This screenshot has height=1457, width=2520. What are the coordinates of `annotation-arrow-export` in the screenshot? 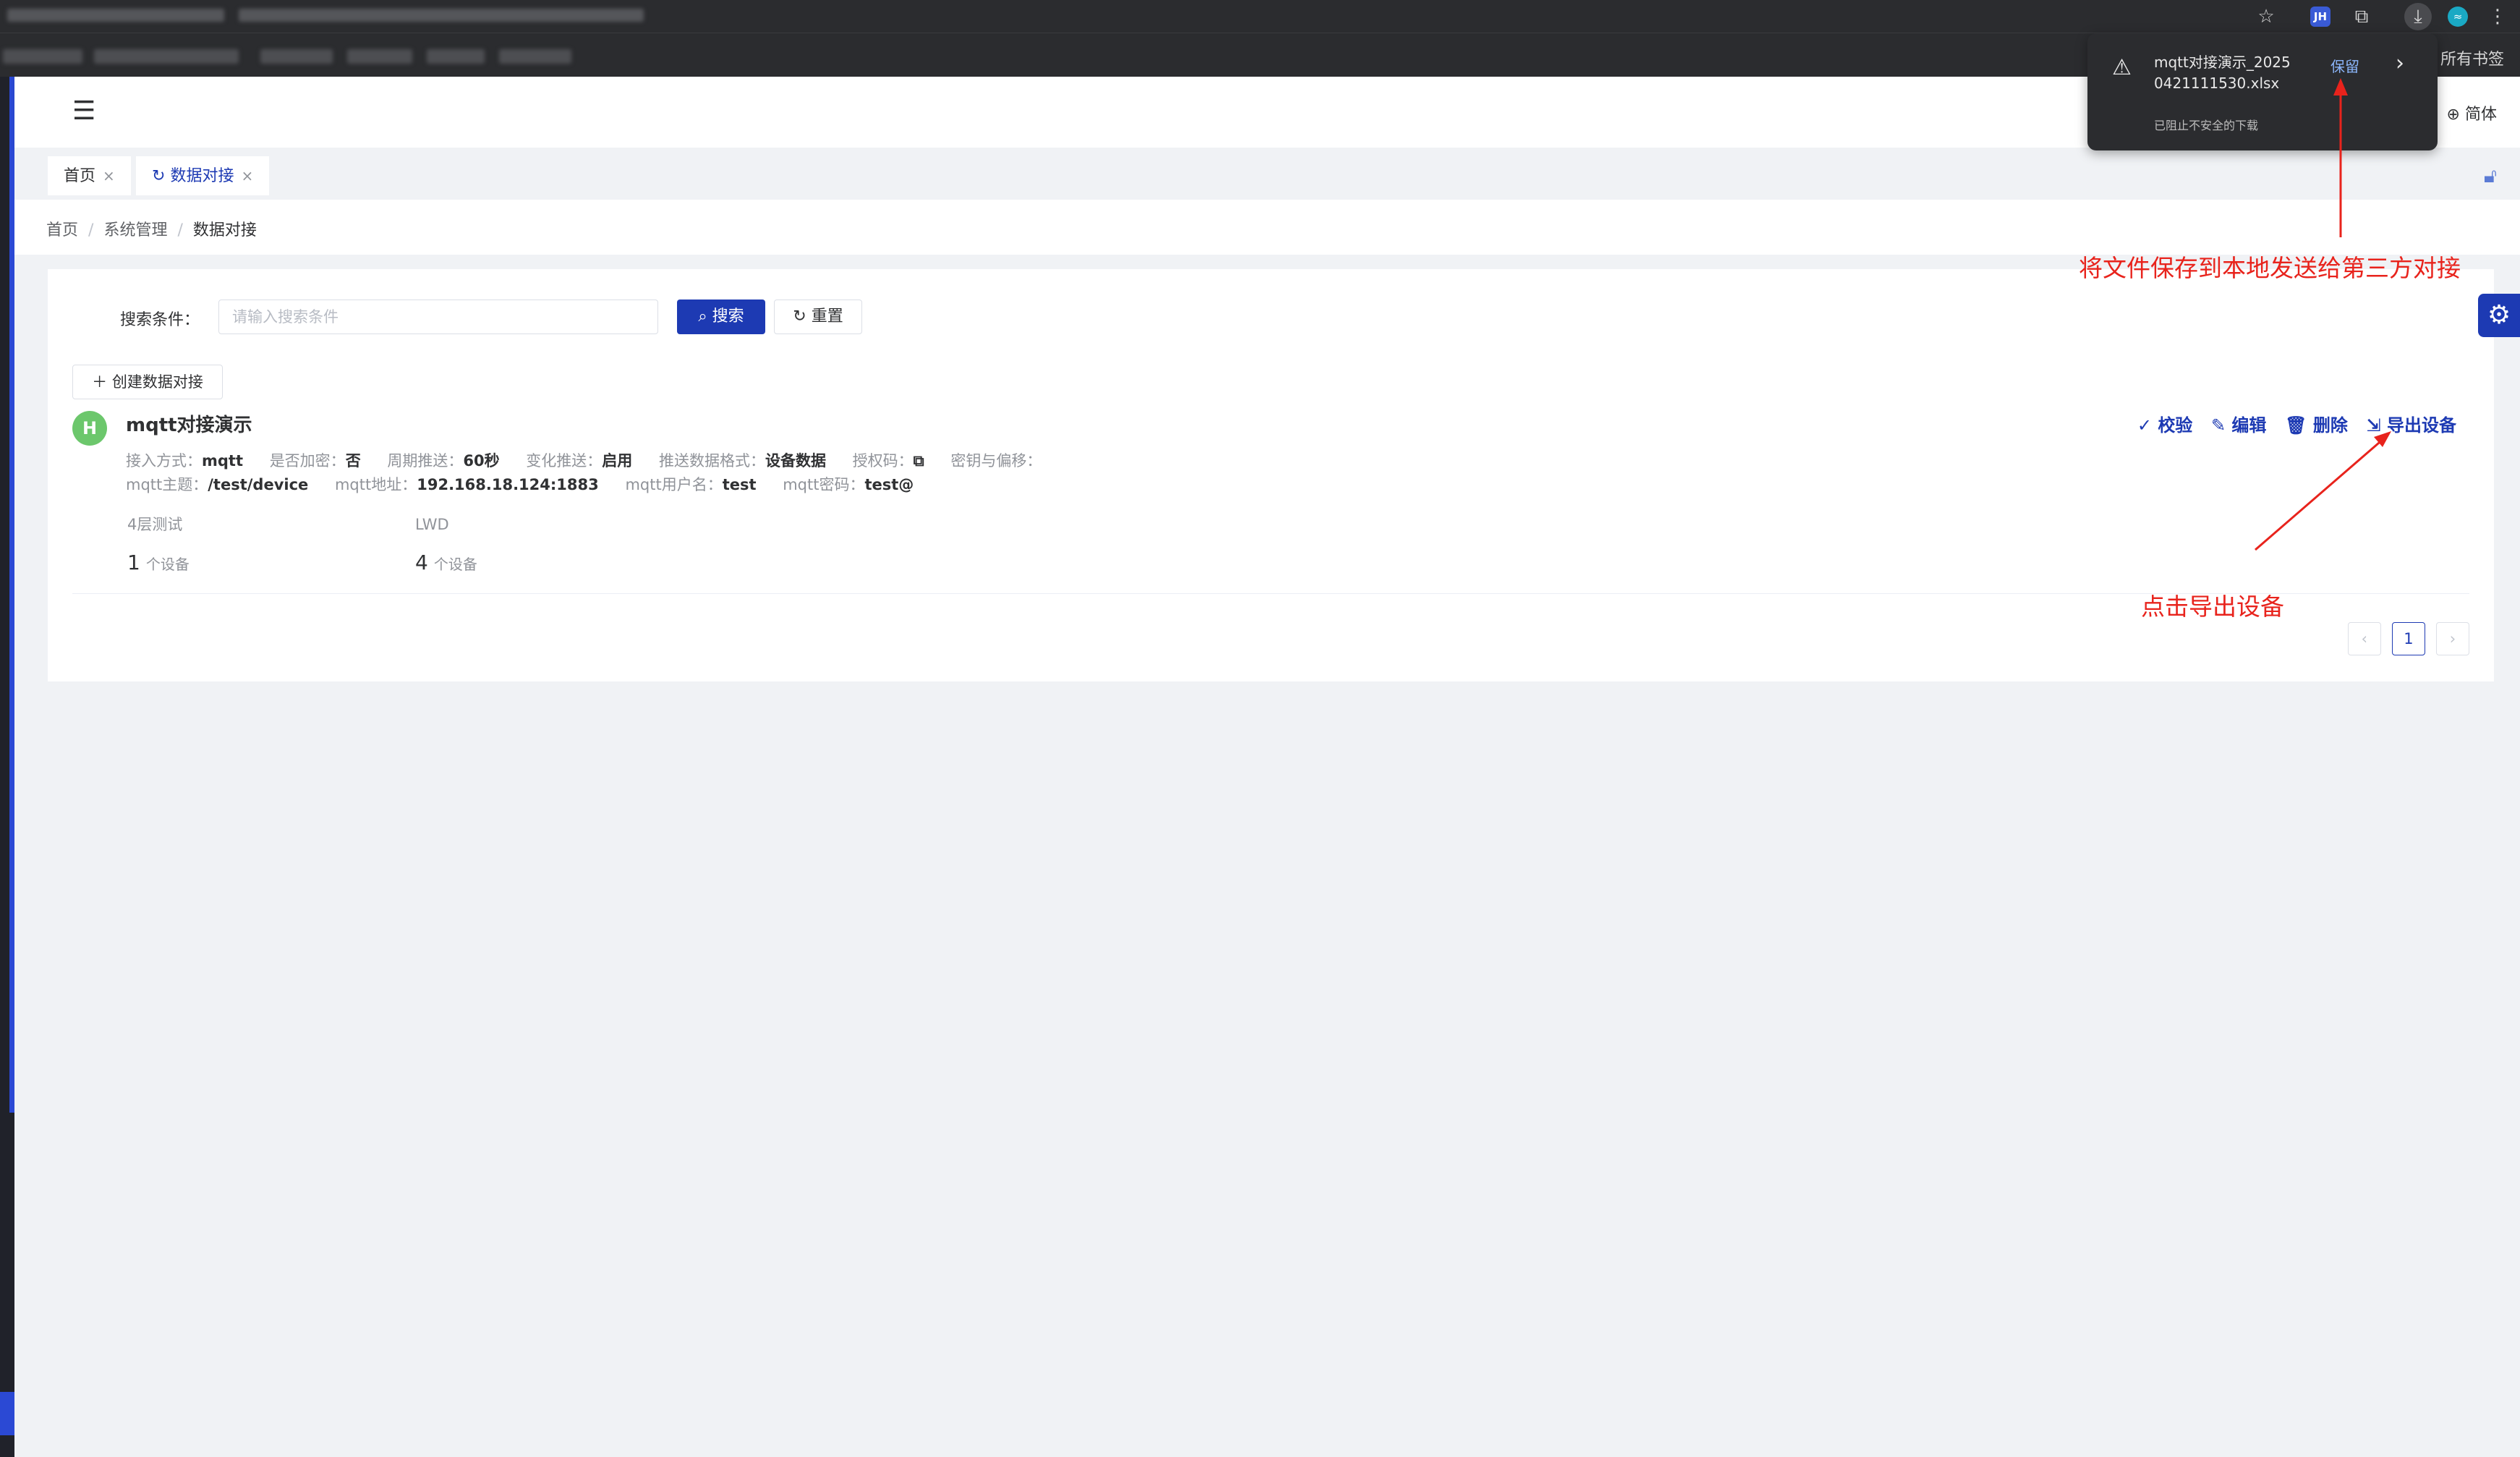 It's located at (2320, 494).